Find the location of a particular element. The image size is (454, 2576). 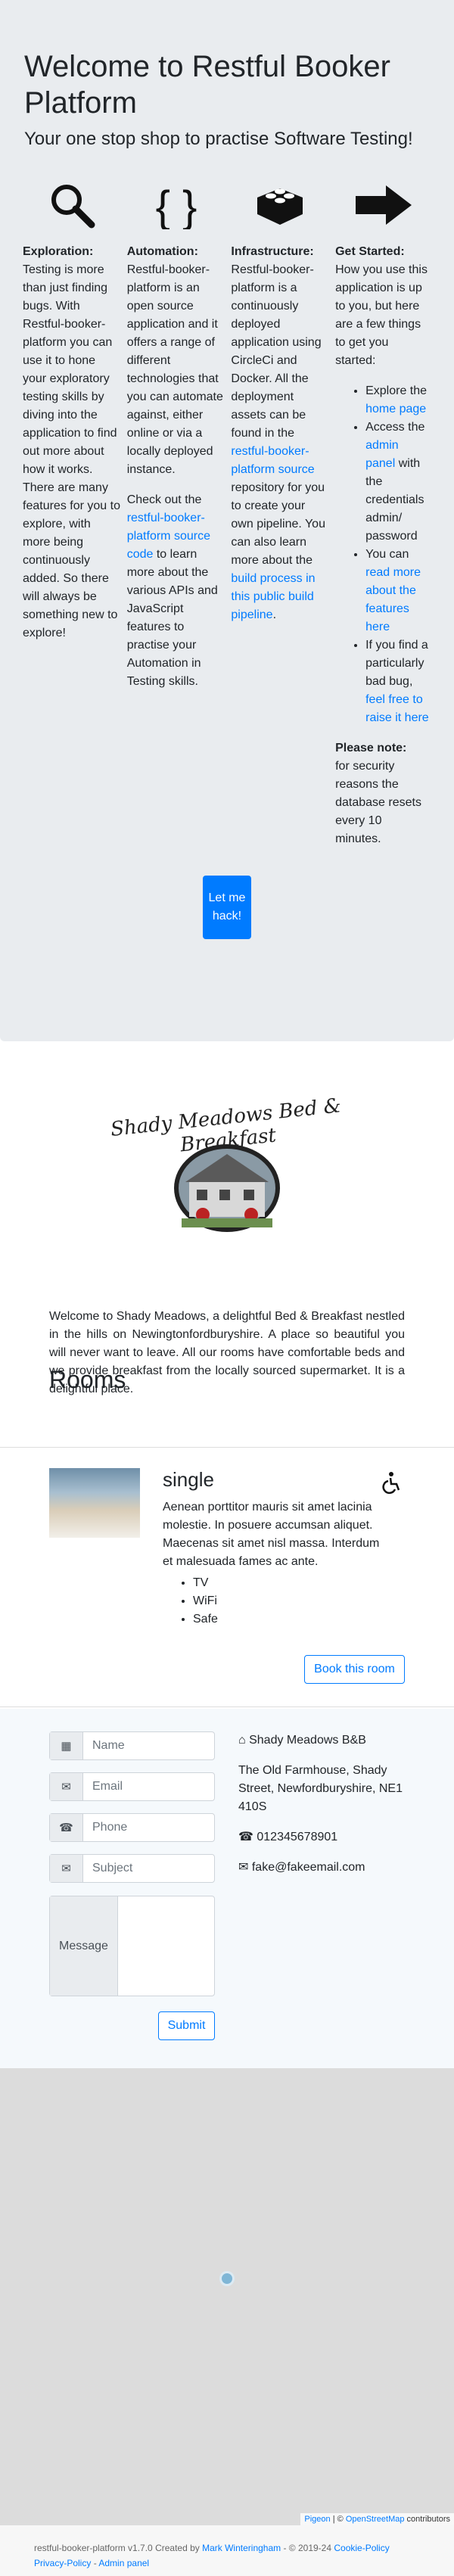

name-field: ▦ Name is located at coordinates (132, 1746).